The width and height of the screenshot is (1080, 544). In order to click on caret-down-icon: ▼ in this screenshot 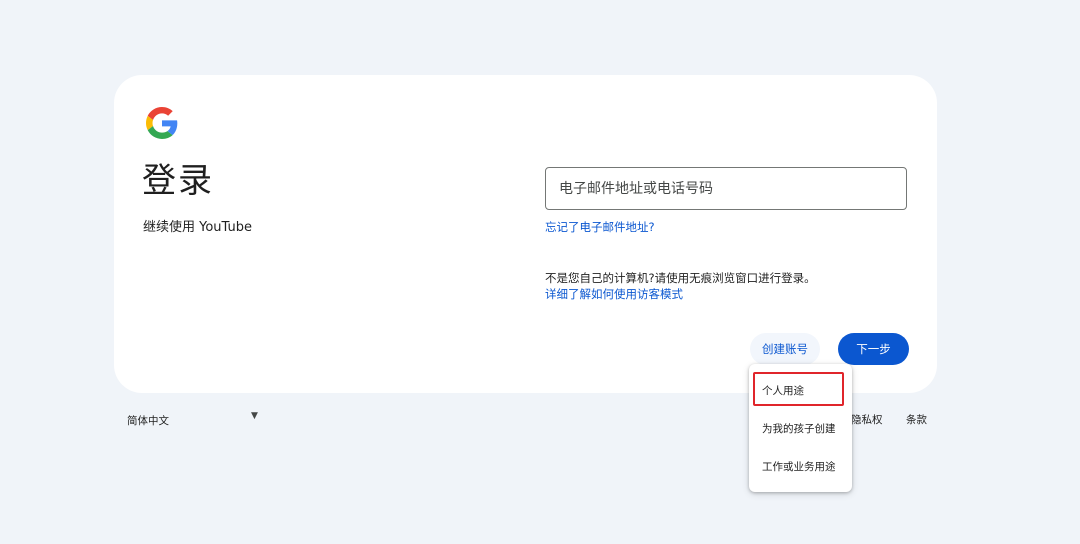, I will do `click(254, 416)`.